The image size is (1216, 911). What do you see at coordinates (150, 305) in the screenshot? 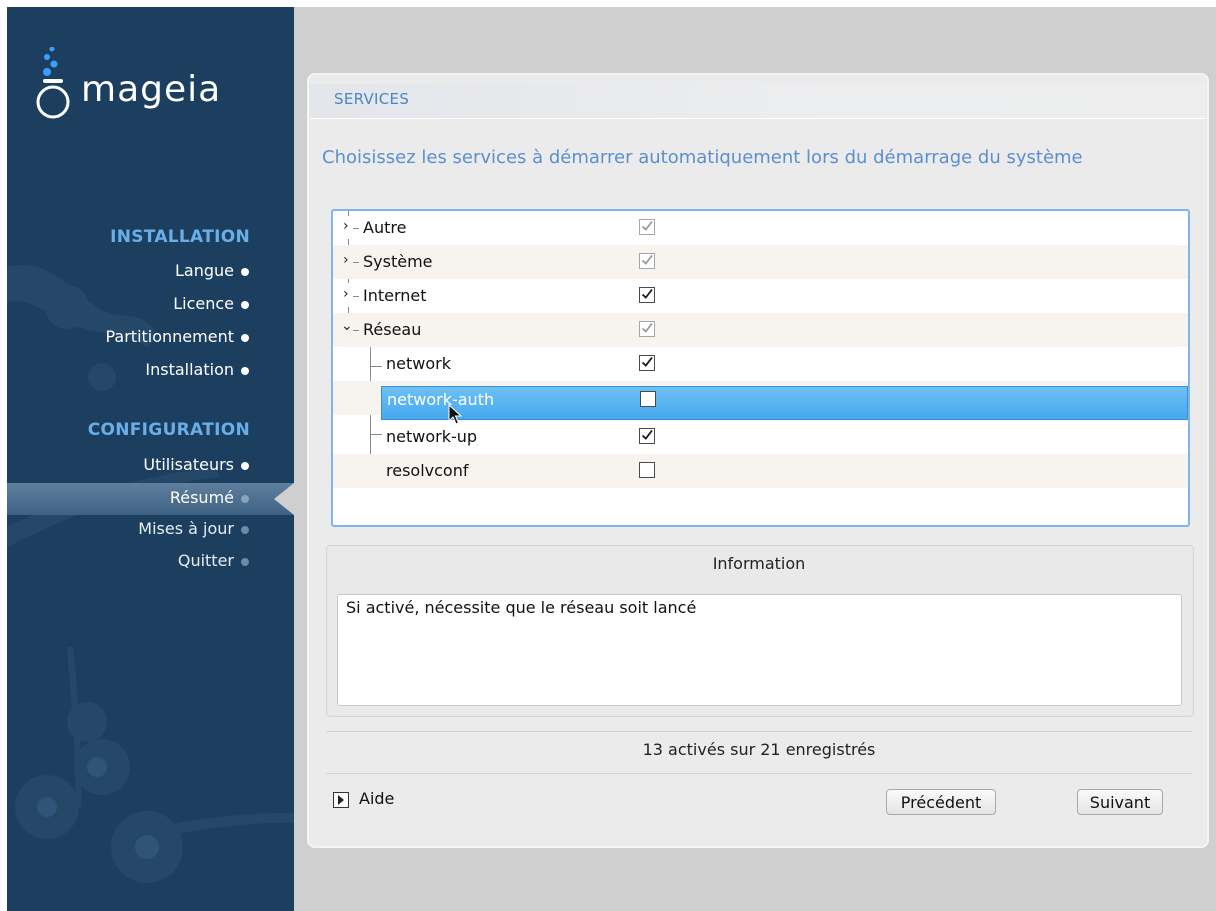
I see `nav-item-licence: Licence` at bounding box center [150, 305].